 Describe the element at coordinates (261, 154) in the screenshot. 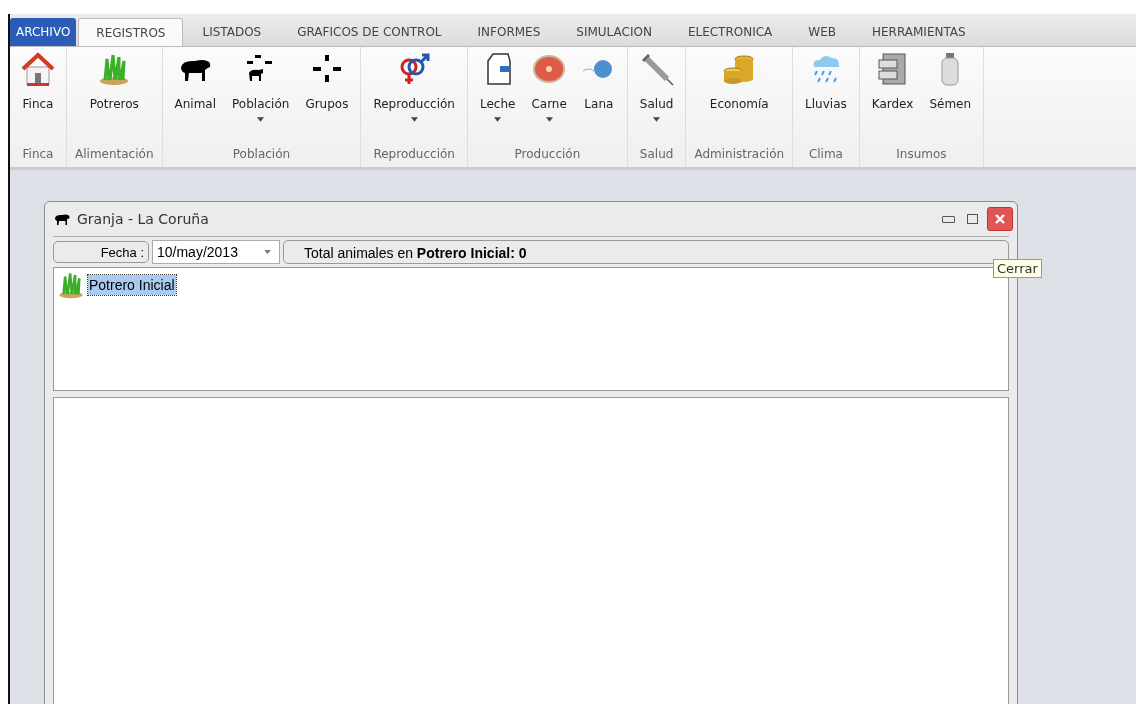

I see `group-label: Población` at that location.